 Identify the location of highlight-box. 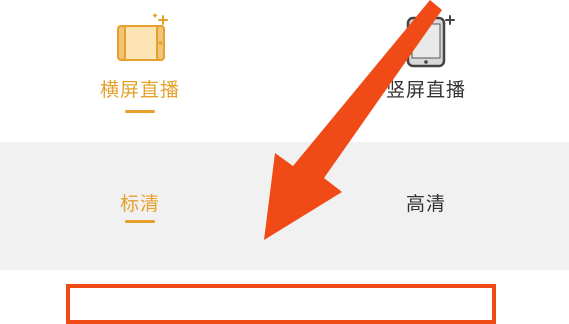
(281, 304).